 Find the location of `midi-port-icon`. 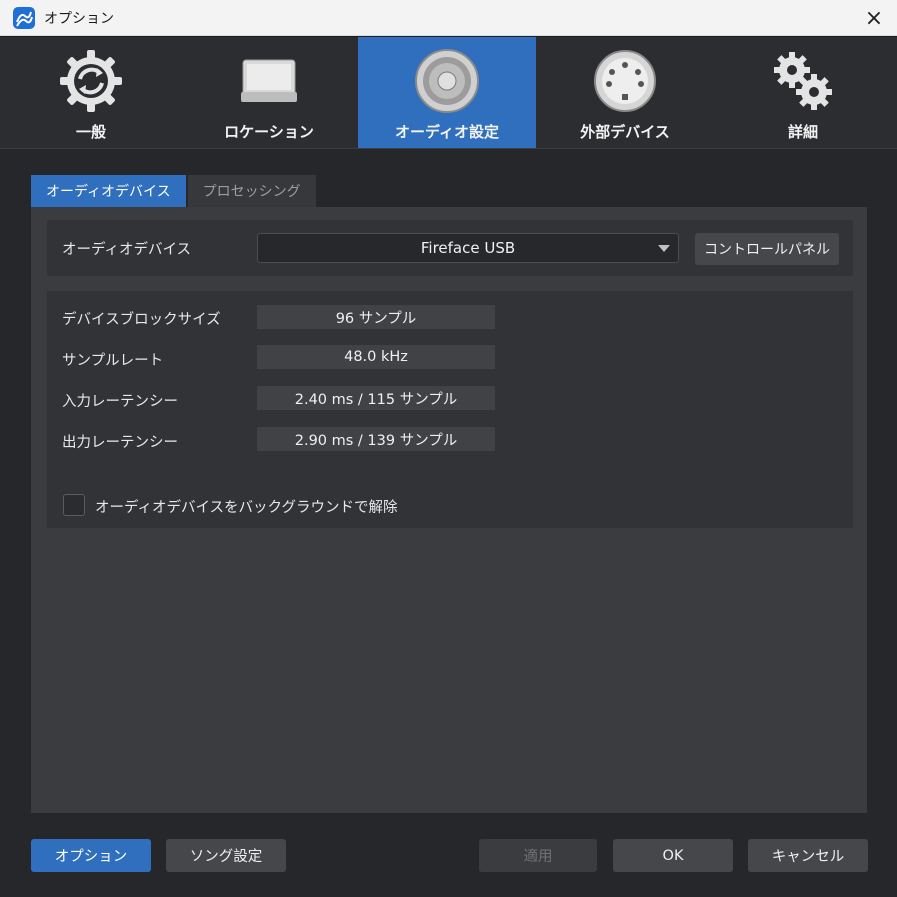

midi-port-icon is located at coordinates (625, 81).